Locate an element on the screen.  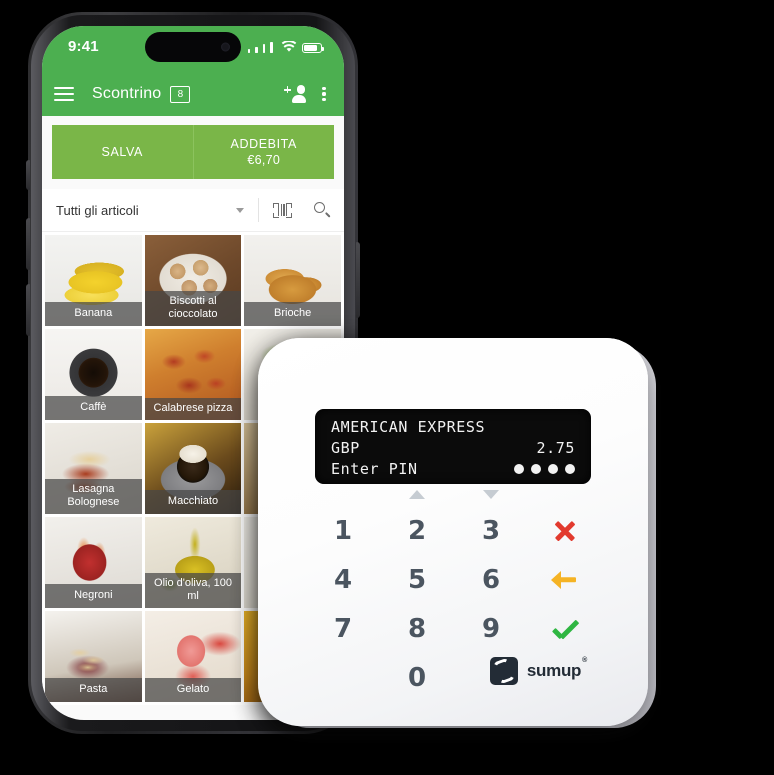
keypad-key-0: 0 is located at coordinates (417, 678).